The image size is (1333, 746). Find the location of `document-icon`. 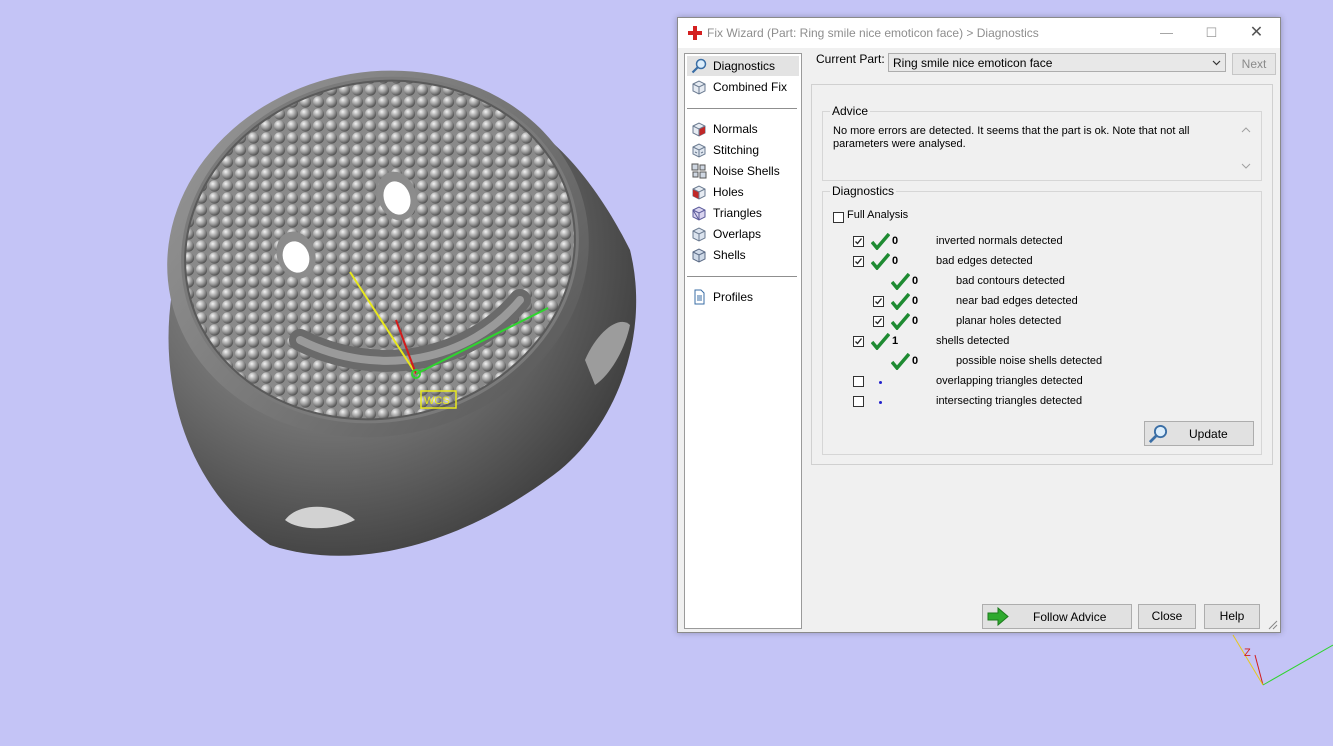

document-icon is located at coordinates (699, 297).